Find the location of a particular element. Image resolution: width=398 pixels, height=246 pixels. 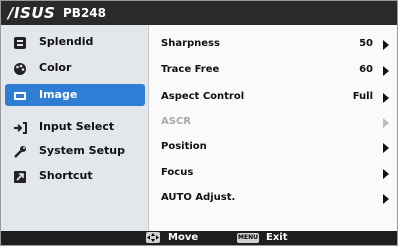

sidebar-item-label: Image is located at coordinates (58, 94).